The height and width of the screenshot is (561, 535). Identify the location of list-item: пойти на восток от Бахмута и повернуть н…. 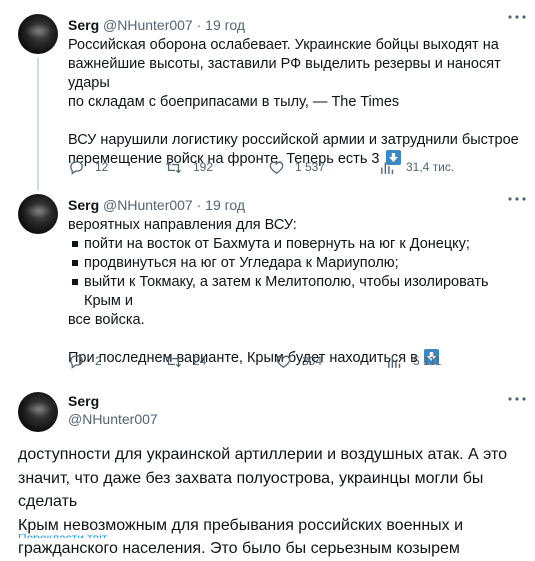
(294, 244).